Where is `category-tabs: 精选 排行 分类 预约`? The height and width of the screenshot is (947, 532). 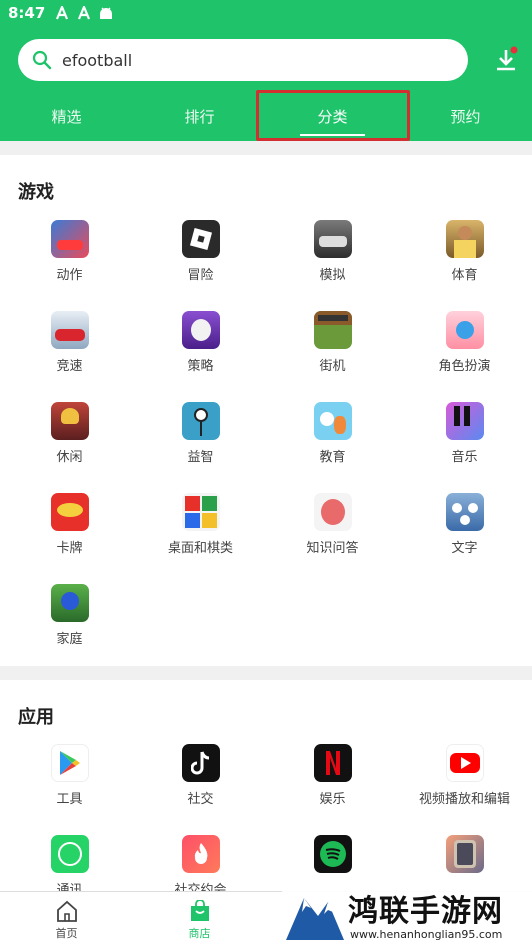
category-tabs: 精选 排行 分类 预约 is located at coordinates (266, 117).